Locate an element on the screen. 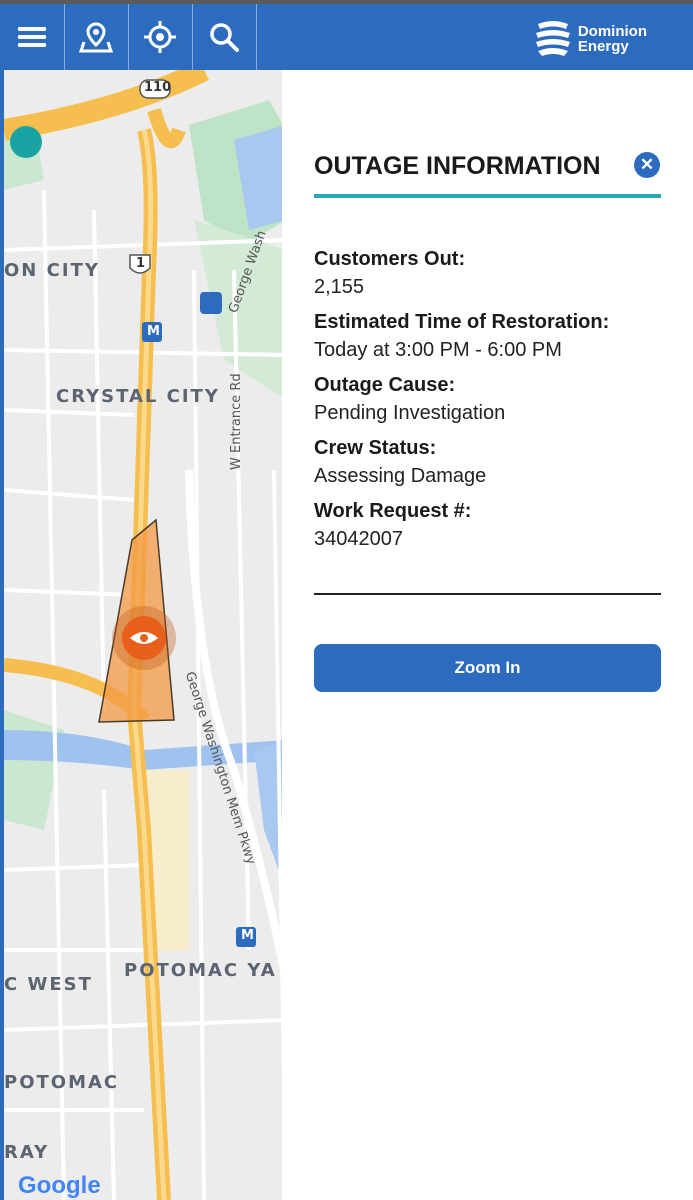  search-icon is located at coordinates (224, 37).